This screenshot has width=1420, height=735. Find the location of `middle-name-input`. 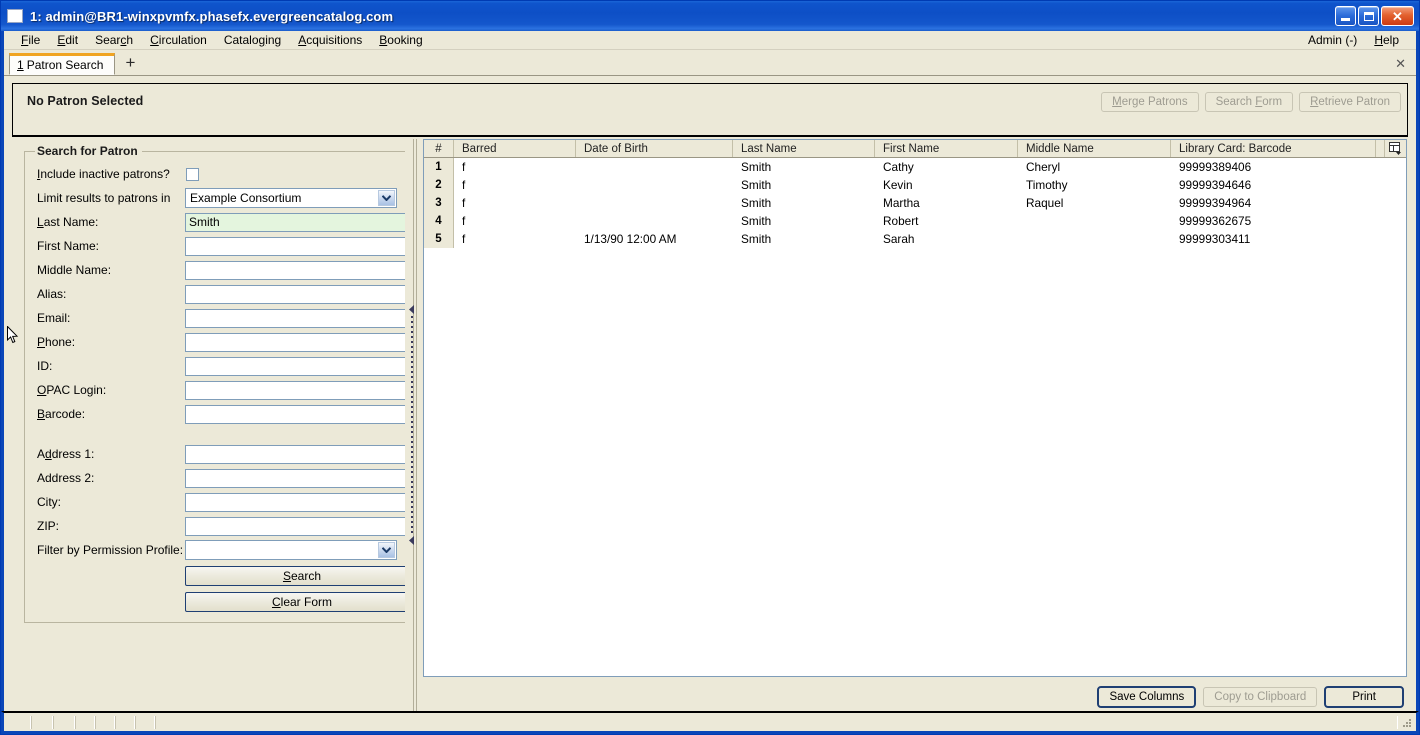

middle-name-input is located at coordinates (295, 270).